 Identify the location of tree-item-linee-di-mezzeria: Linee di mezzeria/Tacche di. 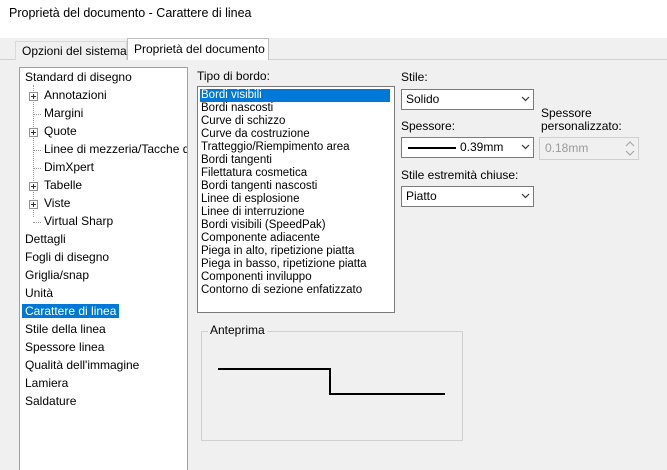
(115, 149).